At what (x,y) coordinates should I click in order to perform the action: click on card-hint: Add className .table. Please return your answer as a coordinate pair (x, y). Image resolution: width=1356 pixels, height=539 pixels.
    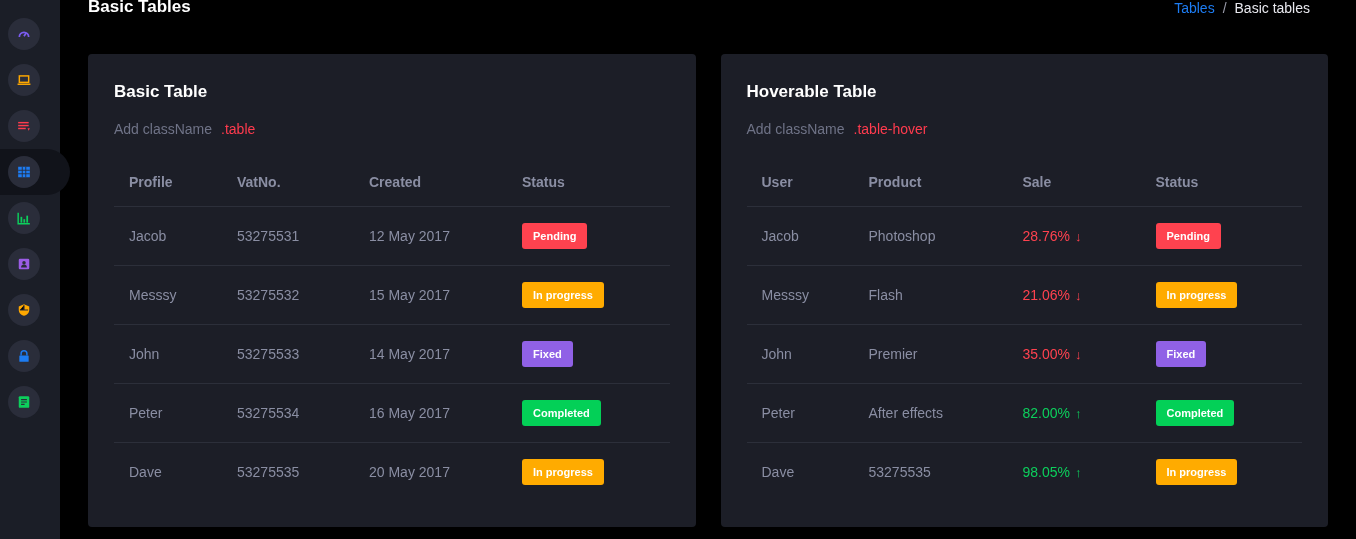
    Looking at the image, I should click on (185, 129).